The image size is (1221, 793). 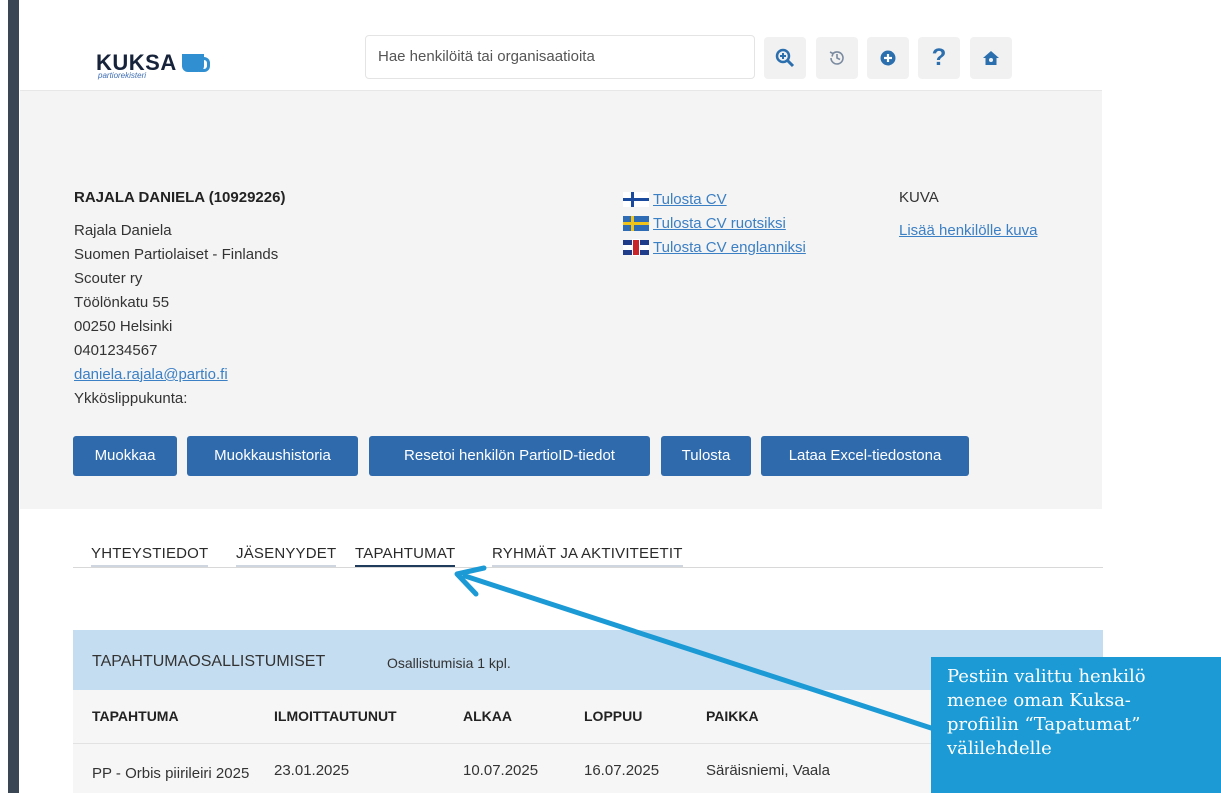 I want to click on email-link: daniela.rajala@partio.fi, so click(x=151, y=374).